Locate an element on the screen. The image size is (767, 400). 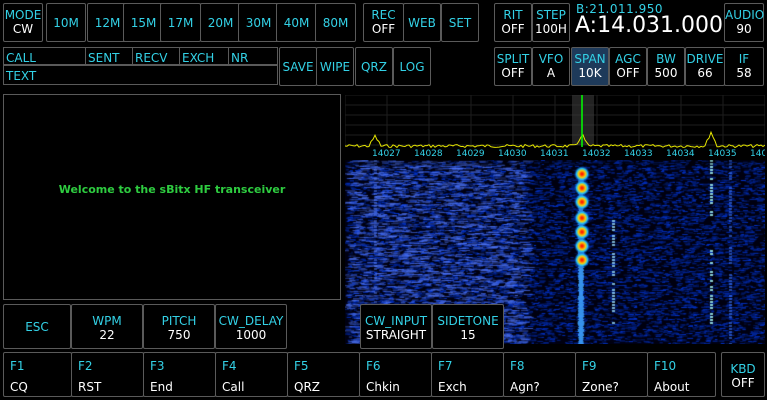
text-field: TEXT is located at coordinates (140, 75).